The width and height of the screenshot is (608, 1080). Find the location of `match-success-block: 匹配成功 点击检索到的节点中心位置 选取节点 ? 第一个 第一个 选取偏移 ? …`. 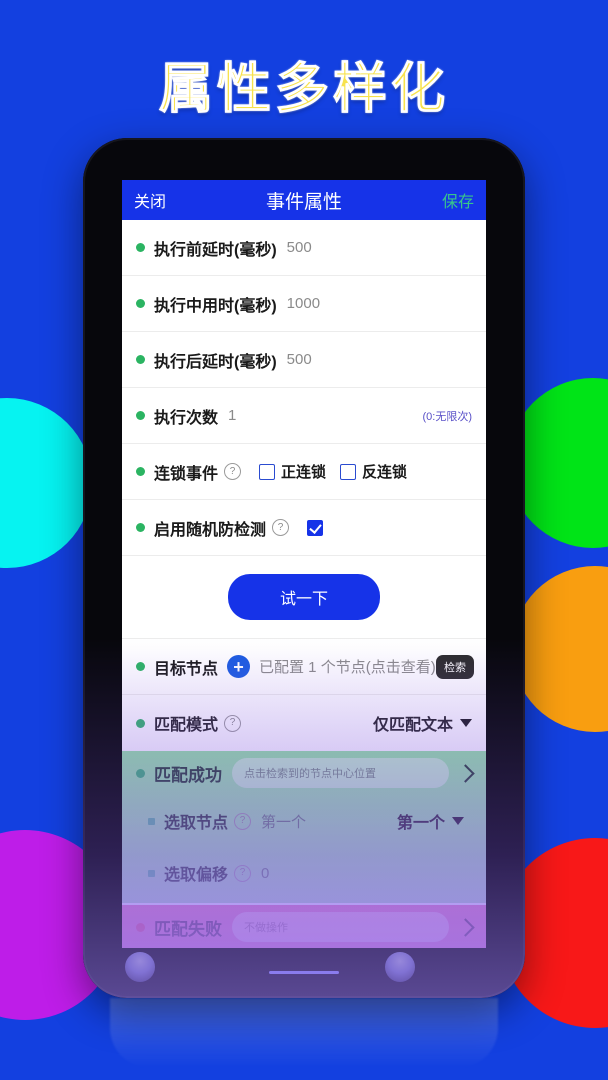

match-success-block: 匹配成功 点击检索到的节点中心位置 选取节点 ? 第一个 第一个 选取偏移 ? … is located at coordinates (304, 827).